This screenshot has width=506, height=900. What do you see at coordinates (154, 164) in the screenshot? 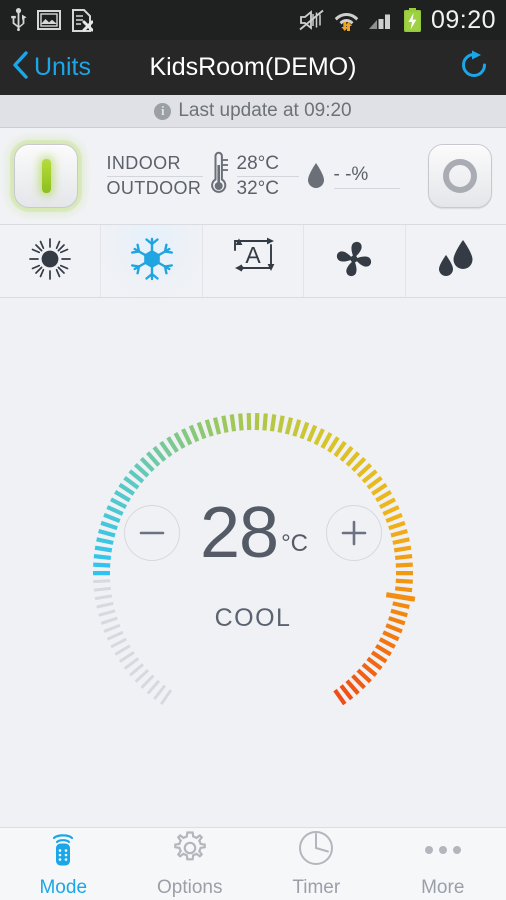
I see `indoor-label: INDOOR` at bounding box center [154, 164].